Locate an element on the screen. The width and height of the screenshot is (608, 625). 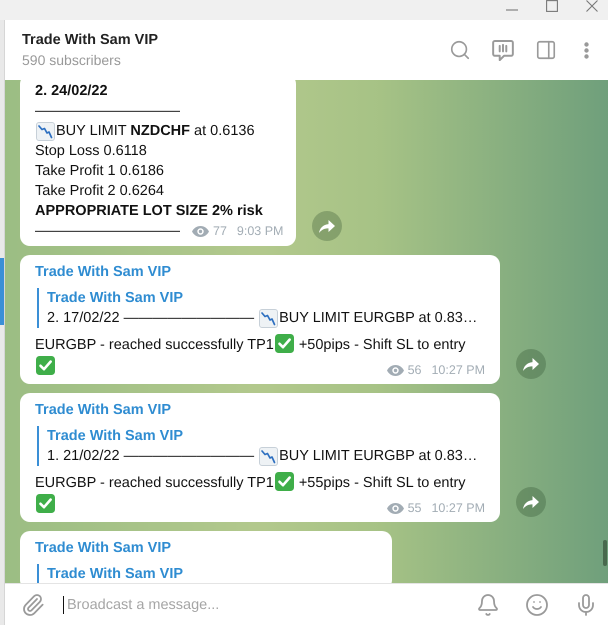
search-button is located at coordinates (460, 50).